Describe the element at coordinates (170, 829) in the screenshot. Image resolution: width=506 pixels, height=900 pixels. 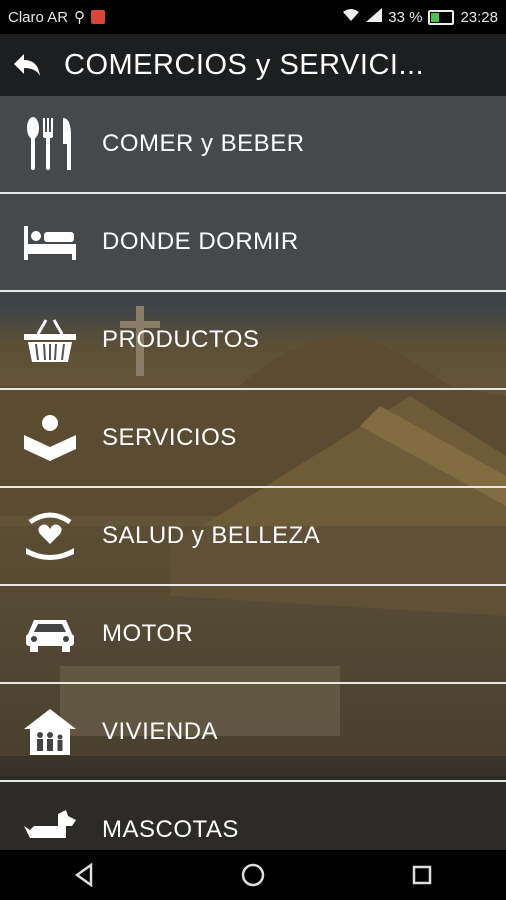
I see `menu-item-label: MASCOTAS` at that location.